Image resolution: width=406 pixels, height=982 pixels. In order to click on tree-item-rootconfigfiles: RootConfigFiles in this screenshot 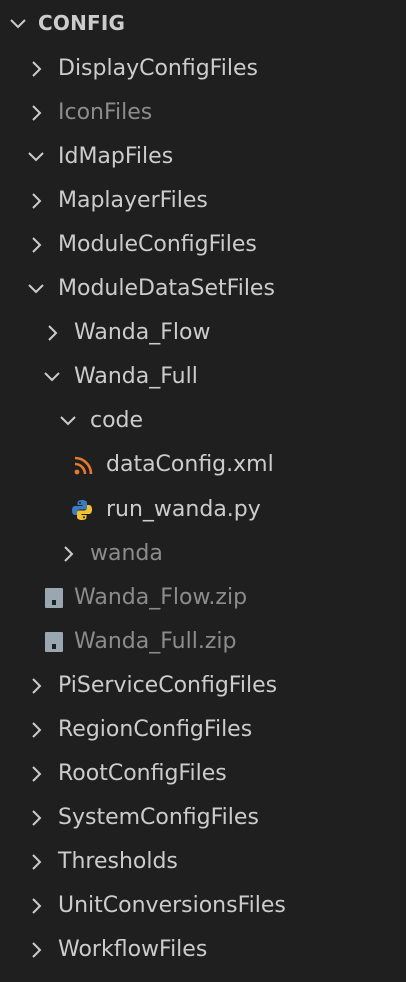, I will do `click(203, 774)`.